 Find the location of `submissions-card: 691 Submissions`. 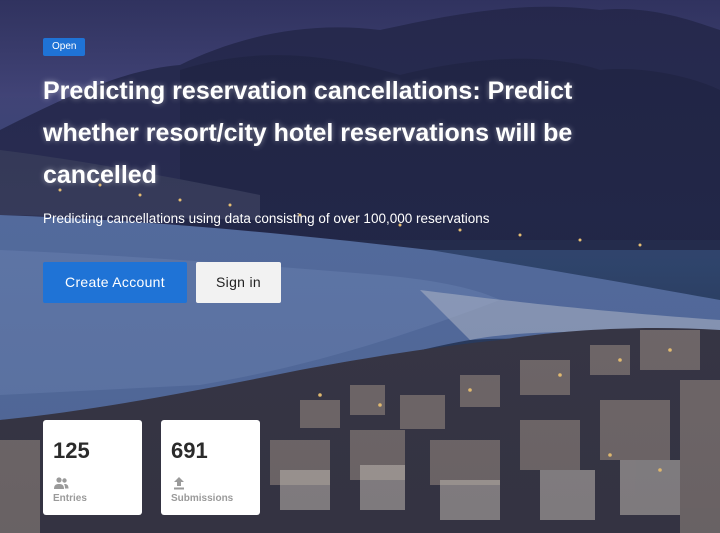

submissions-card: 691 Submissions is located at coordinates (210, 467).